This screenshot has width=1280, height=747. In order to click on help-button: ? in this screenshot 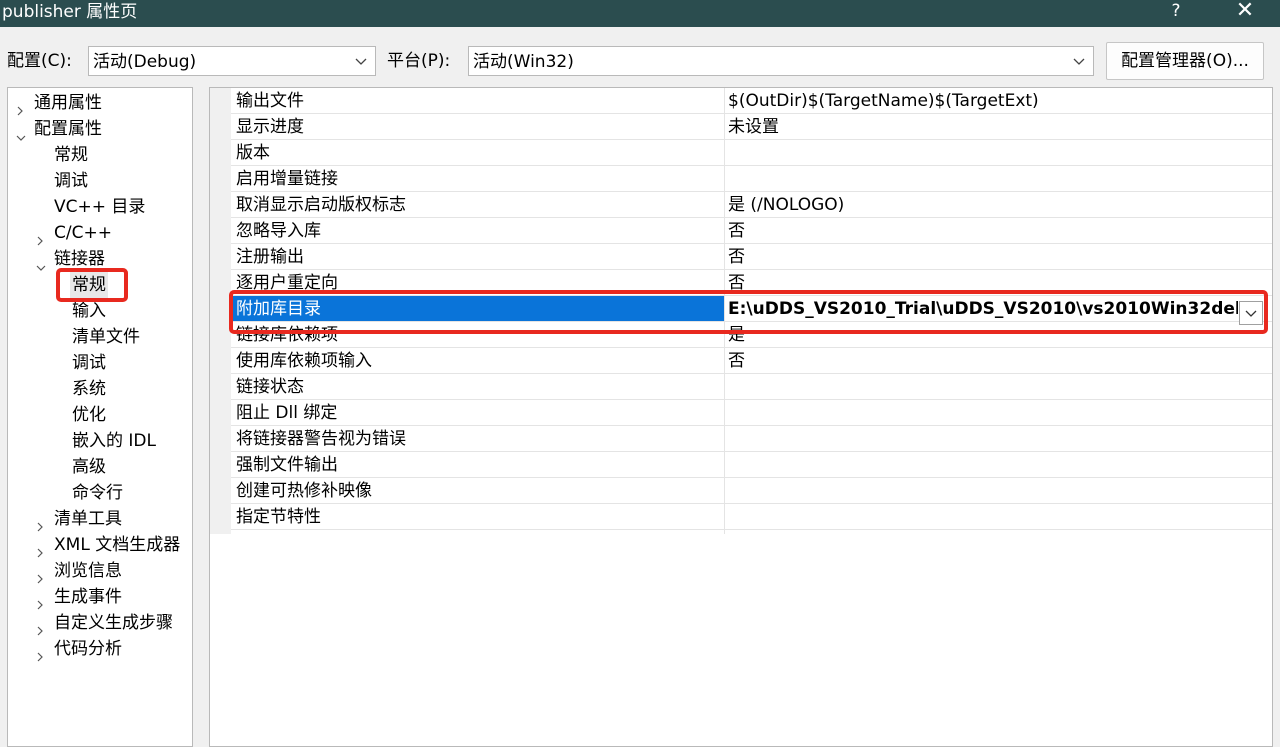, I will do `click(1176, 12)`.